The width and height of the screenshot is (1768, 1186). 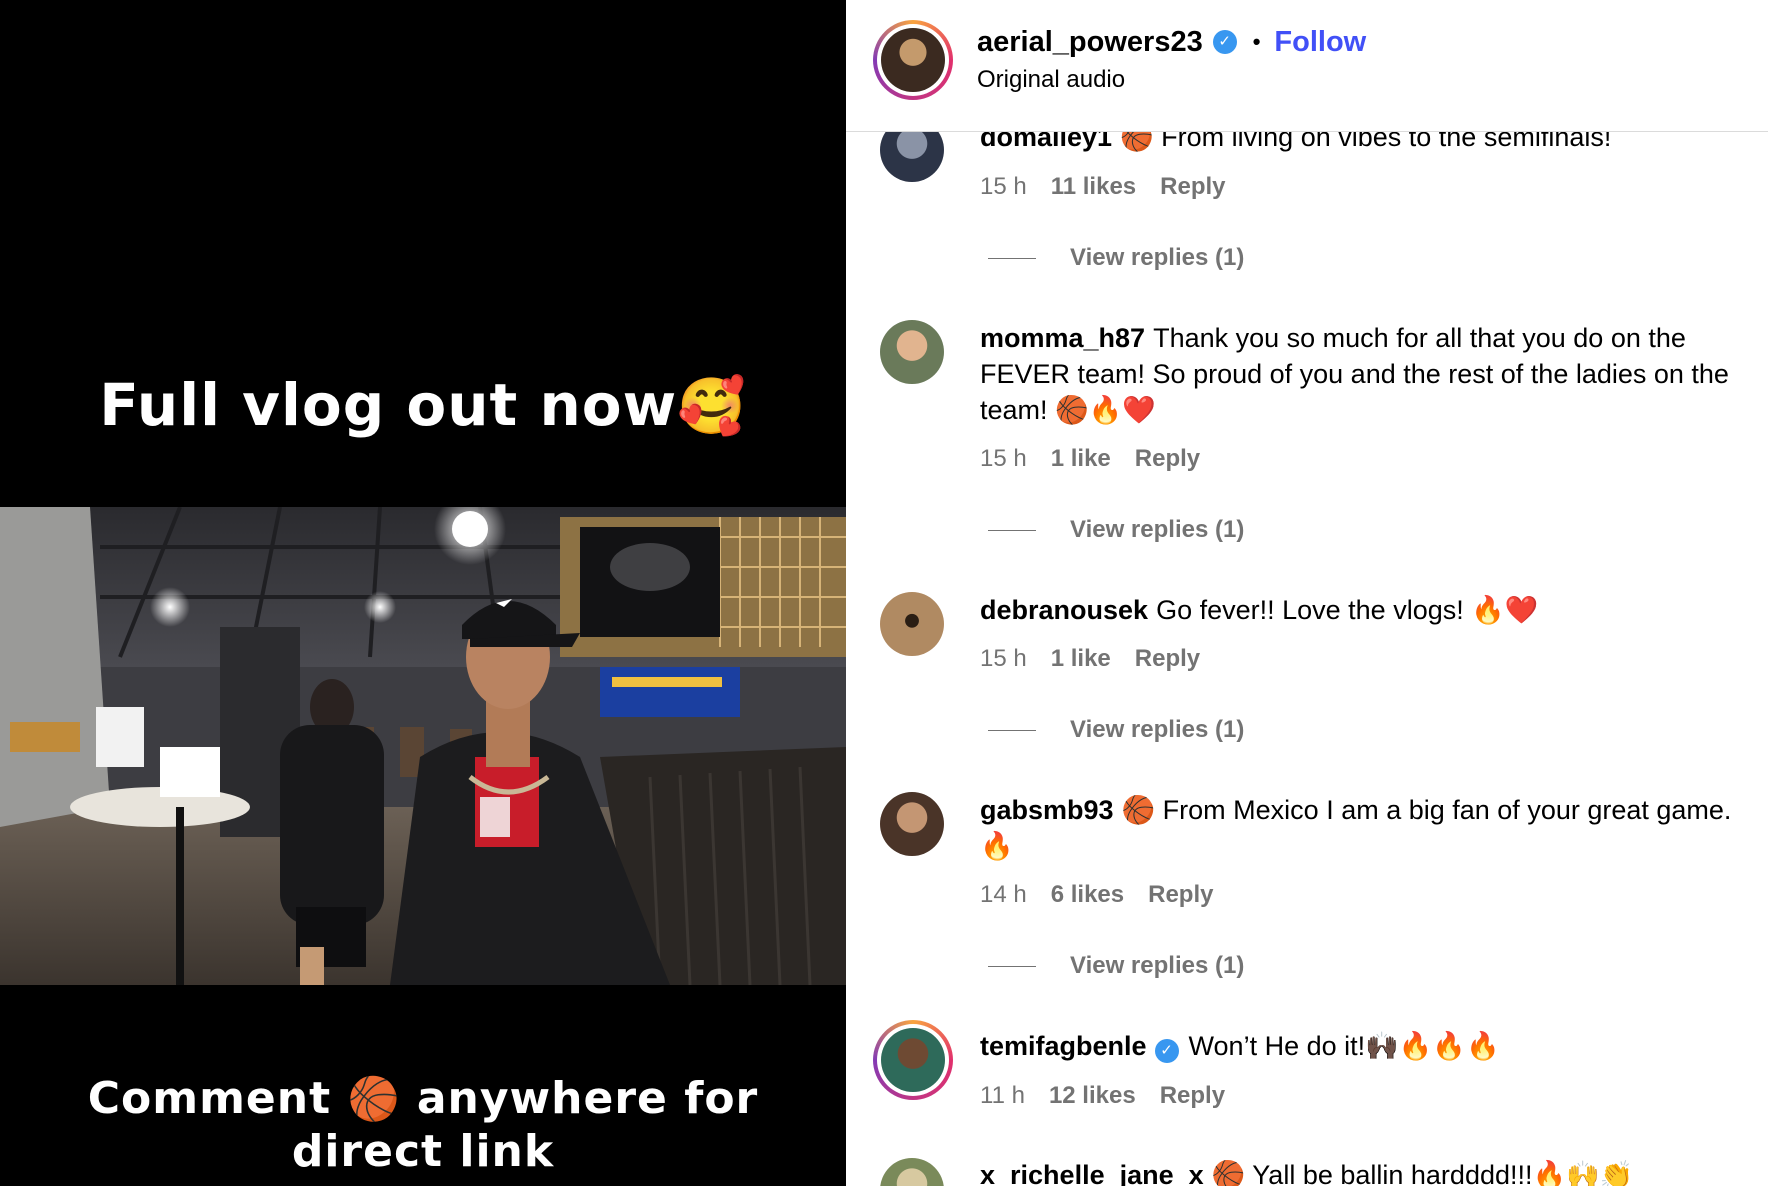 I want to click on avatar-ring-inner, so click(x=913, y=1060).